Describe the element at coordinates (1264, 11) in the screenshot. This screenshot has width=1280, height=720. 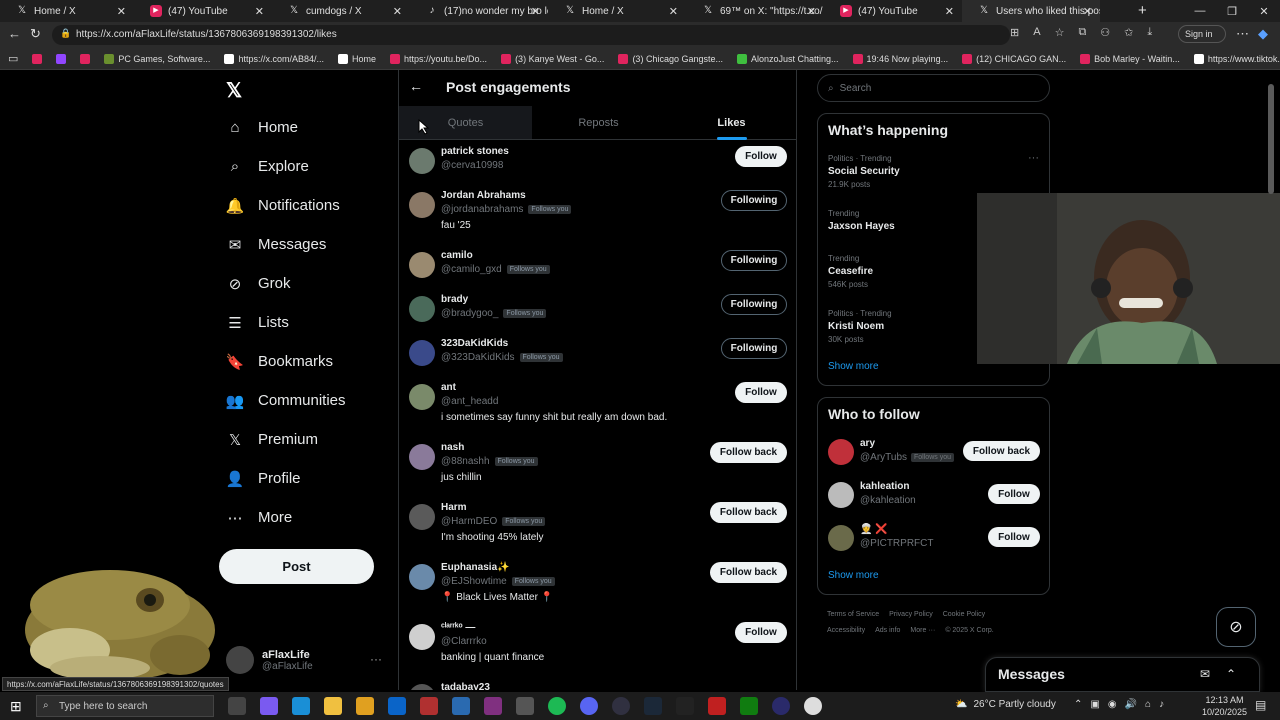
I see `close-window-button: ✕` at that location.